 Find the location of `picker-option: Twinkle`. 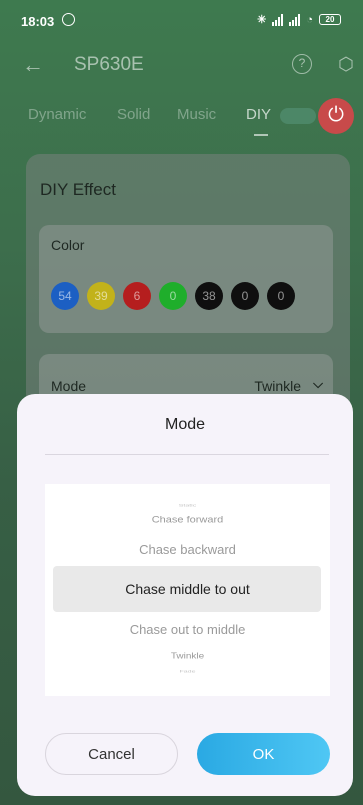

picker-option: Twinkle is located at coordinates (187, 656).